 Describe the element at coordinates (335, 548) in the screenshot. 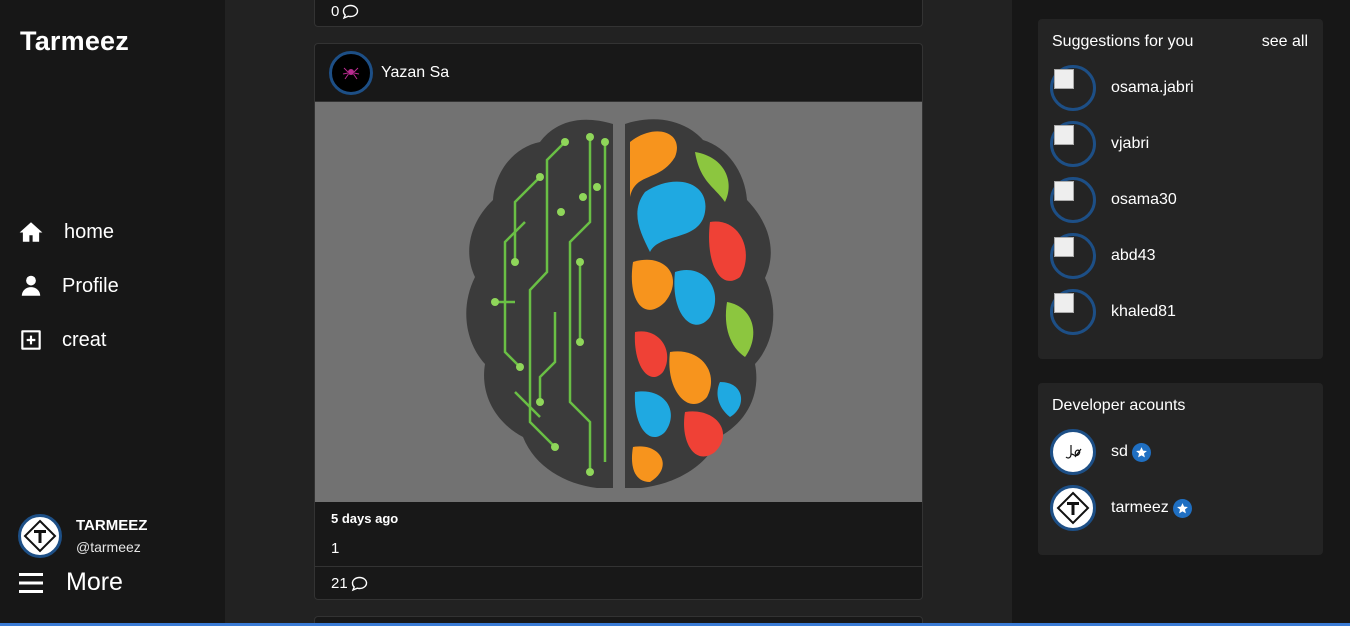

I see `post-body: 1` at that location.